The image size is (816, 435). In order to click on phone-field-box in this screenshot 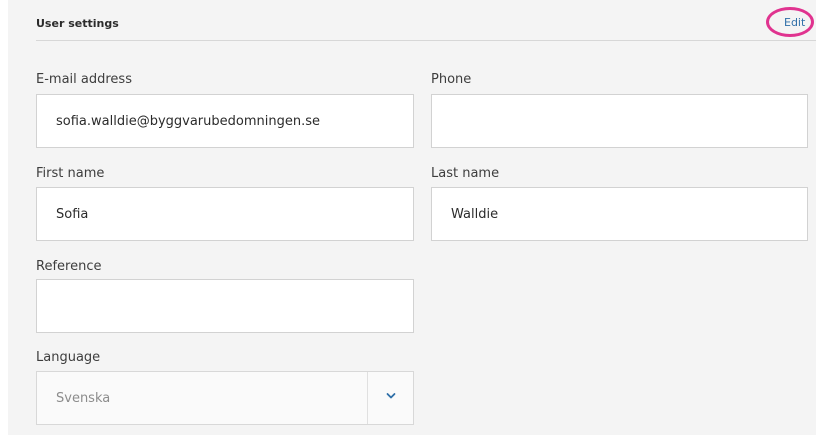, I will do `click(619, 121)`.